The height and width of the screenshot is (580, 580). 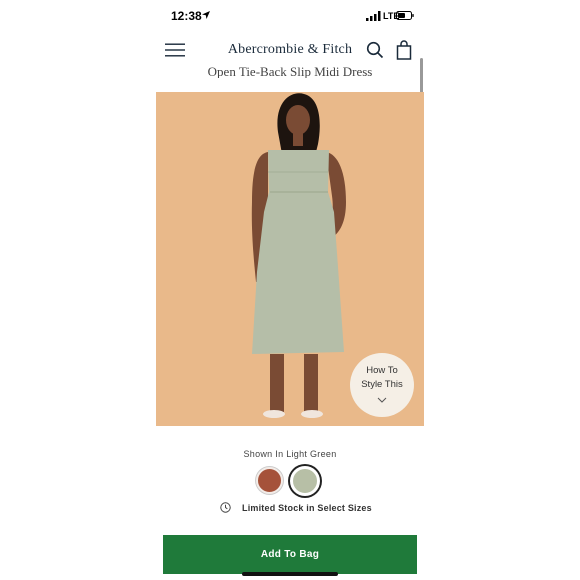 What do you see at coordinates (405, 15) in the screenshot?
I see `battery-icon` at bounding box center [405, 15].